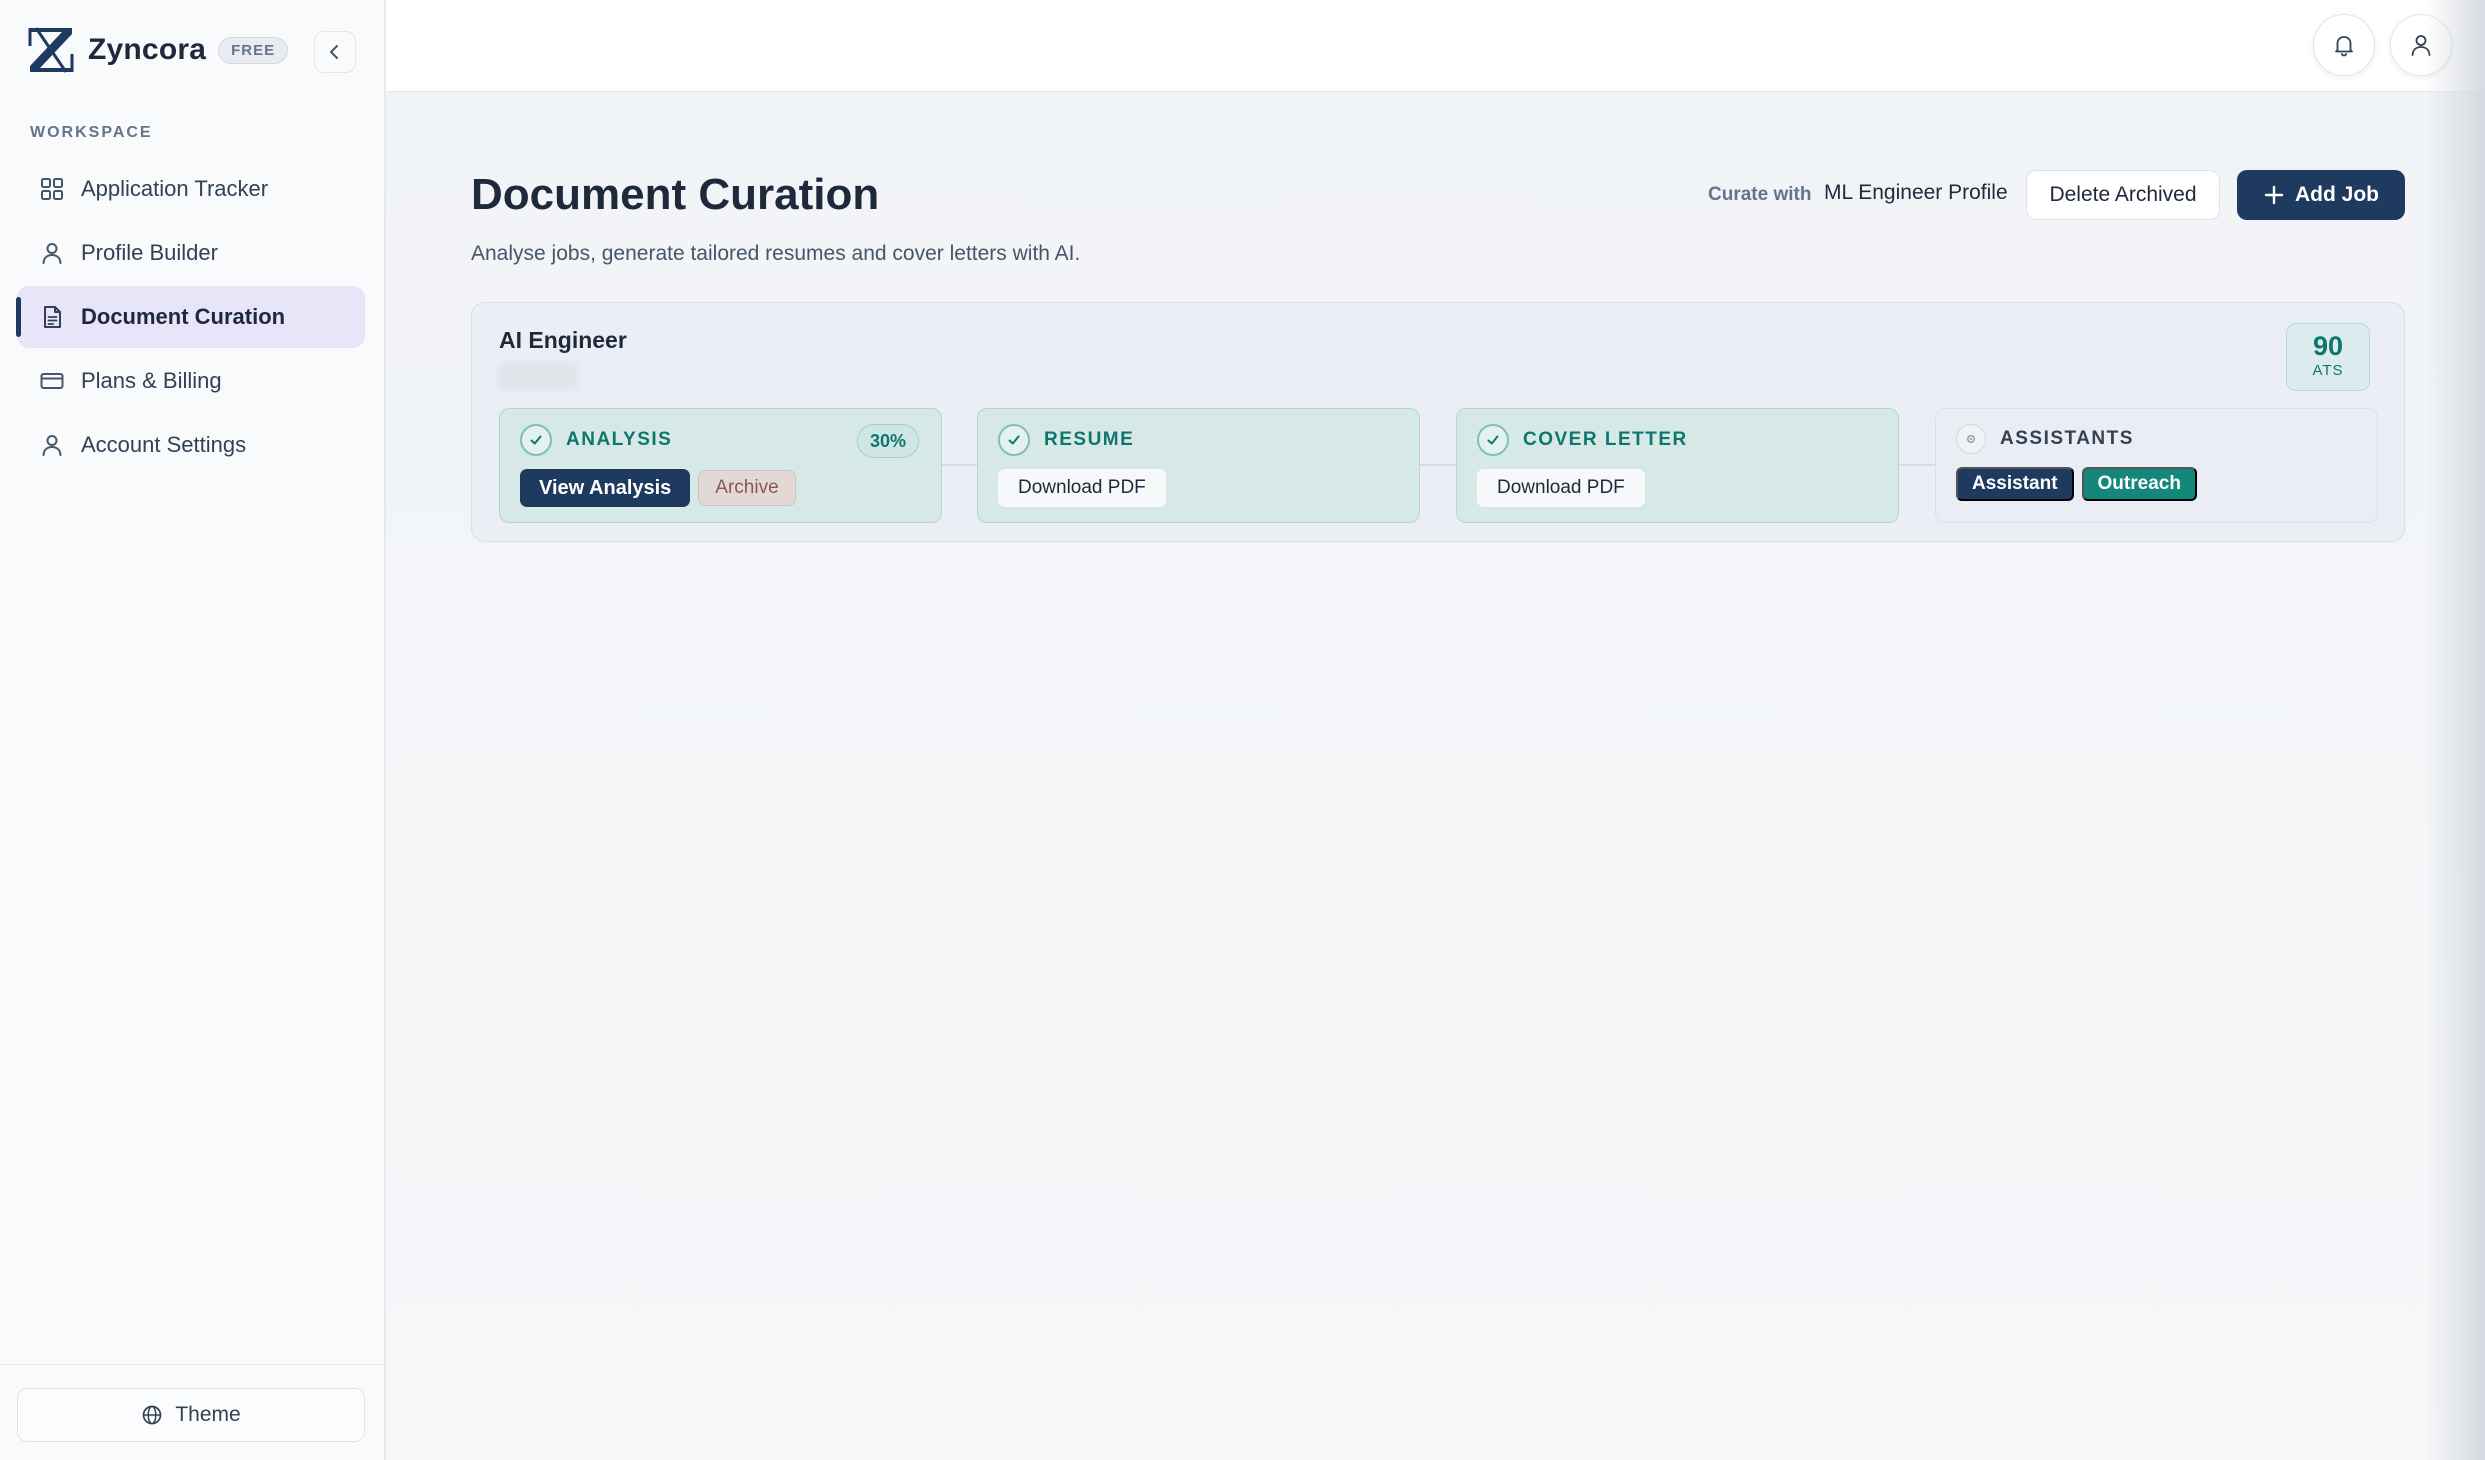 This screenshot has height=1460, width=2485. Describe the element at coordinates (563, 340) in the screenshot. I see `job-title: AI Engineer` at that location.